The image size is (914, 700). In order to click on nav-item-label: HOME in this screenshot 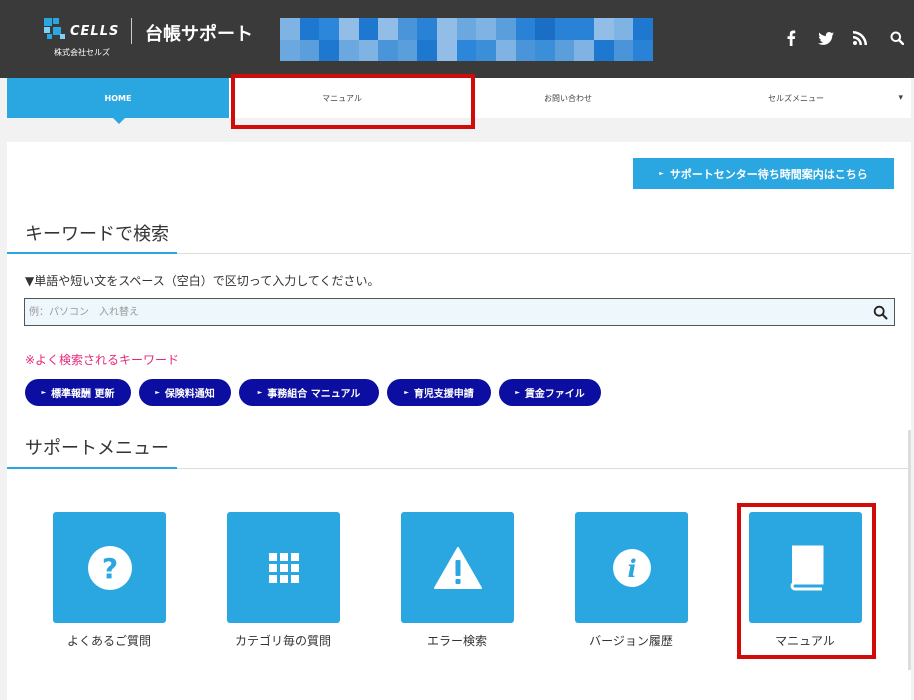, I will do `click(118, 98)`.